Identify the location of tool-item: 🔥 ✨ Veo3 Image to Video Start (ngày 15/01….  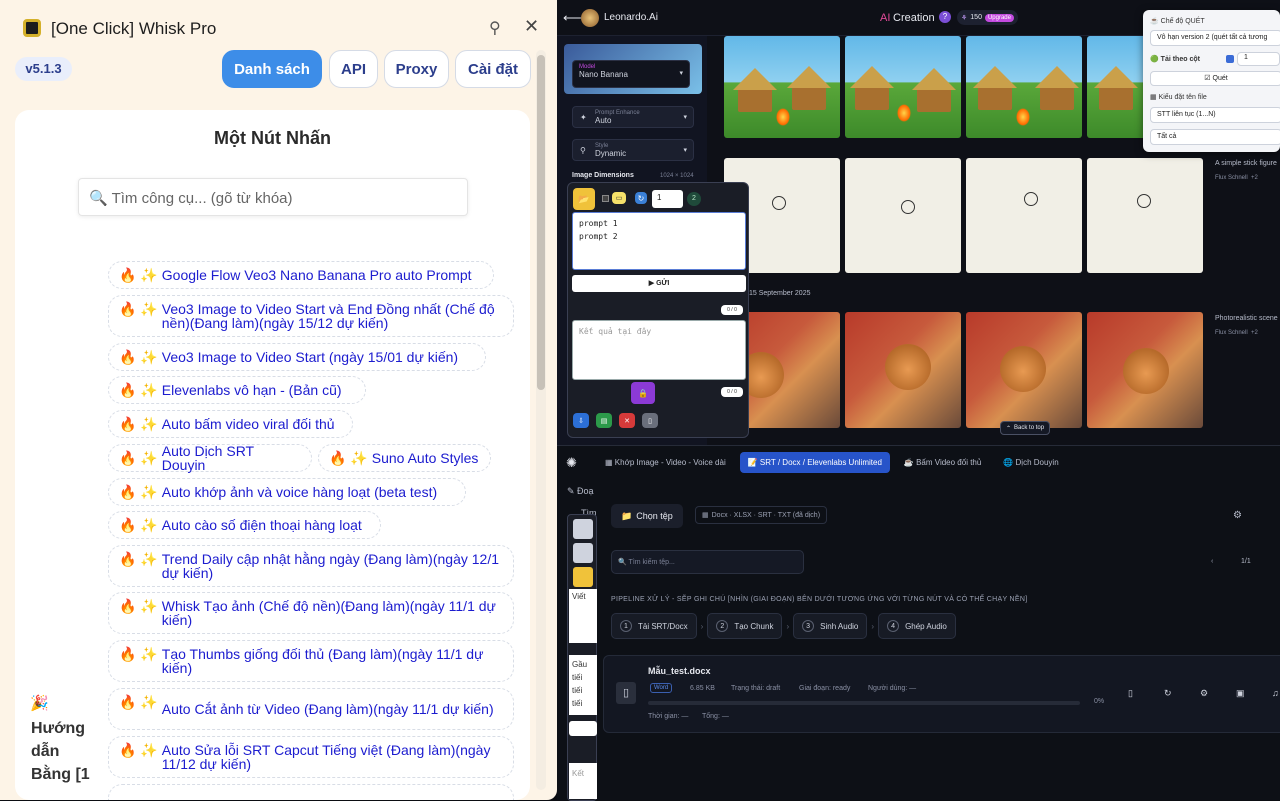
(297, 357).